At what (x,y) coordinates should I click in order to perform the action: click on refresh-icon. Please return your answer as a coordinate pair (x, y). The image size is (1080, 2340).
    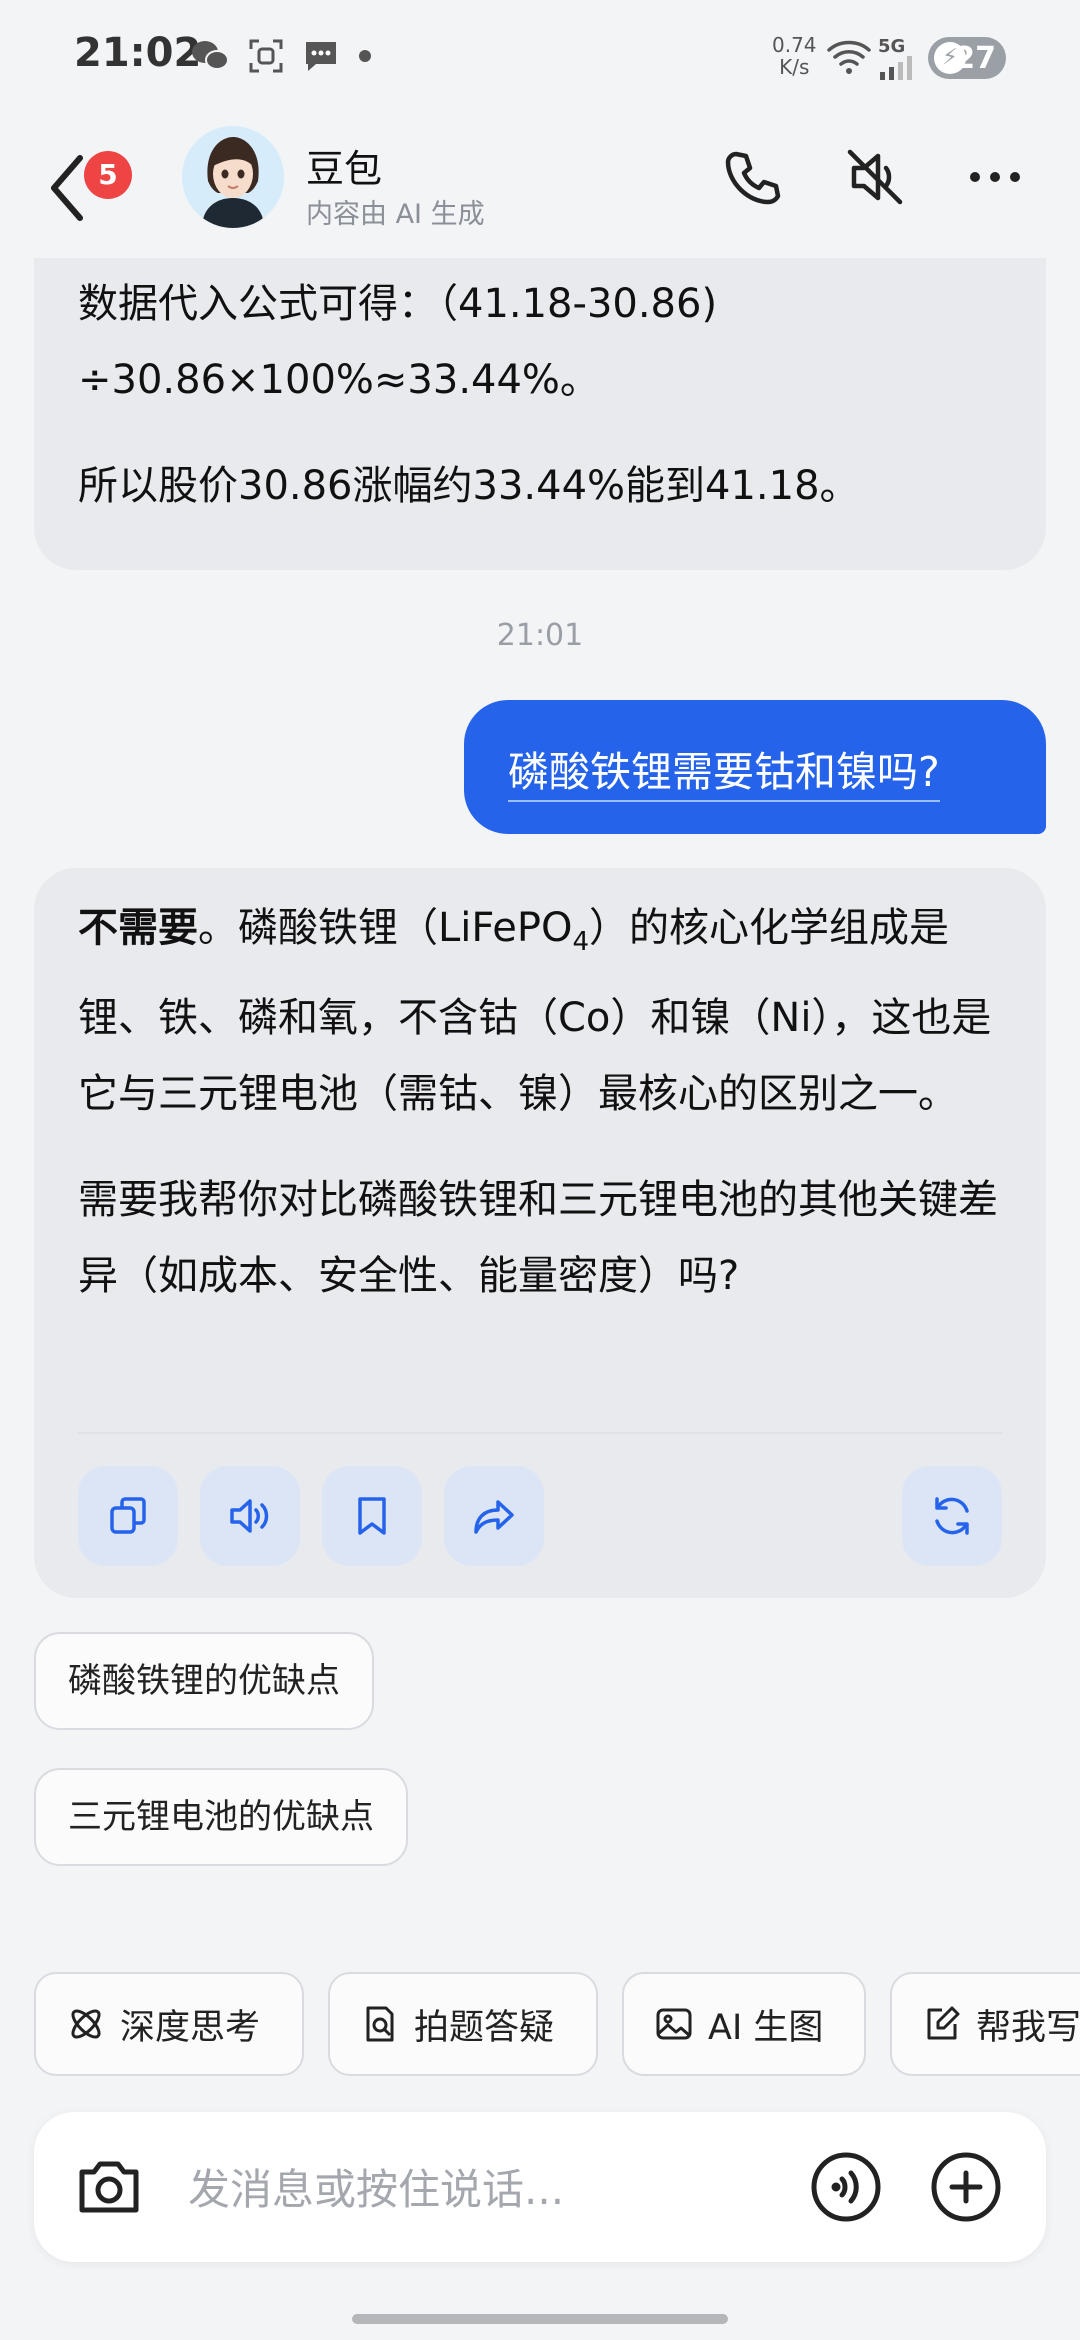
    Looking at the image, I should click on (952, 1516).